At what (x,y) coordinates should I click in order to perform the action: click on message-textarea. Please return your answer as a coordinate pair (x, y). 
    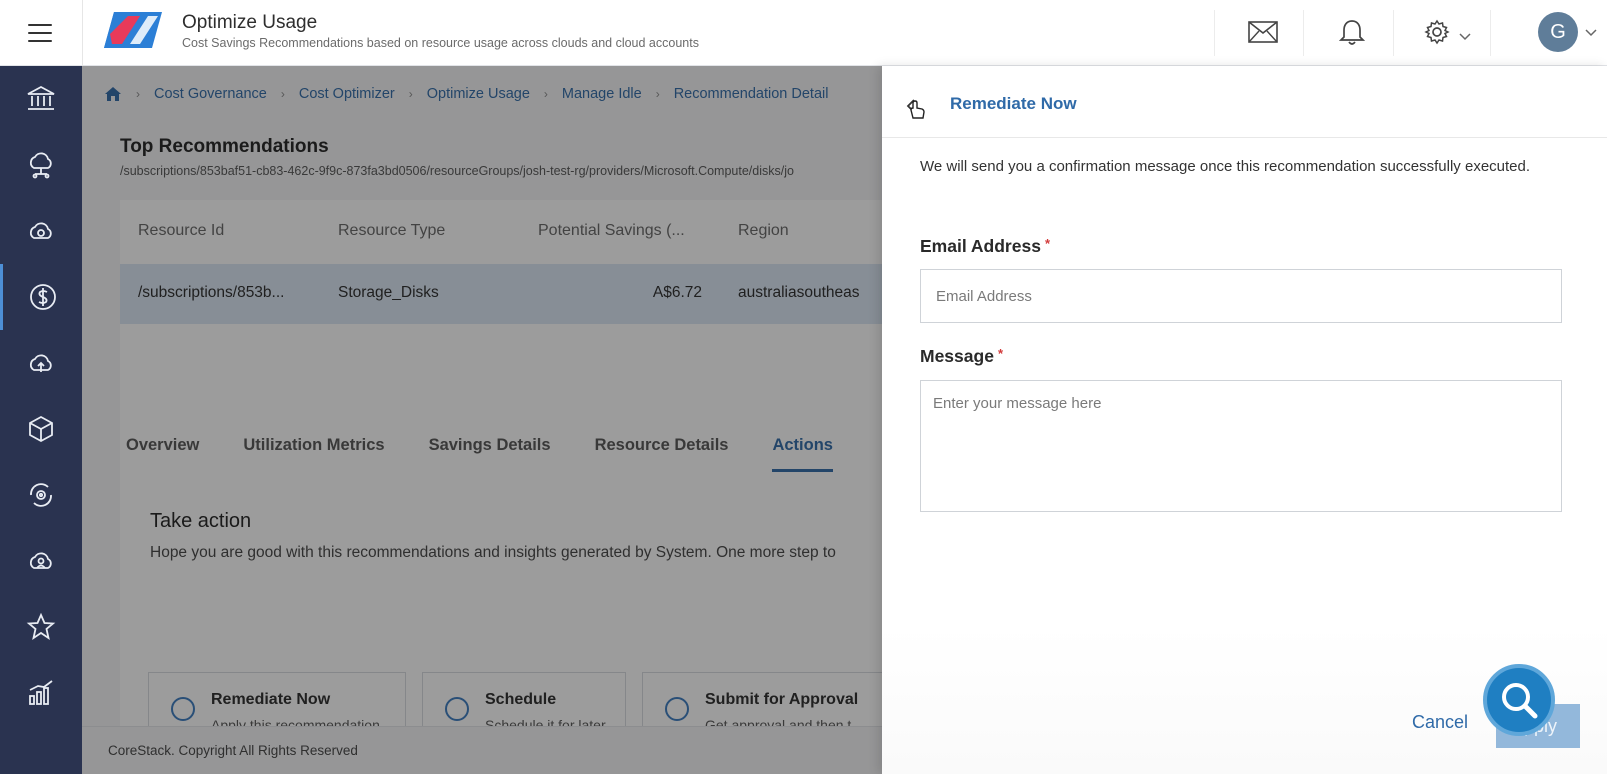
    Looking at the image, I should click on (1241, 446).